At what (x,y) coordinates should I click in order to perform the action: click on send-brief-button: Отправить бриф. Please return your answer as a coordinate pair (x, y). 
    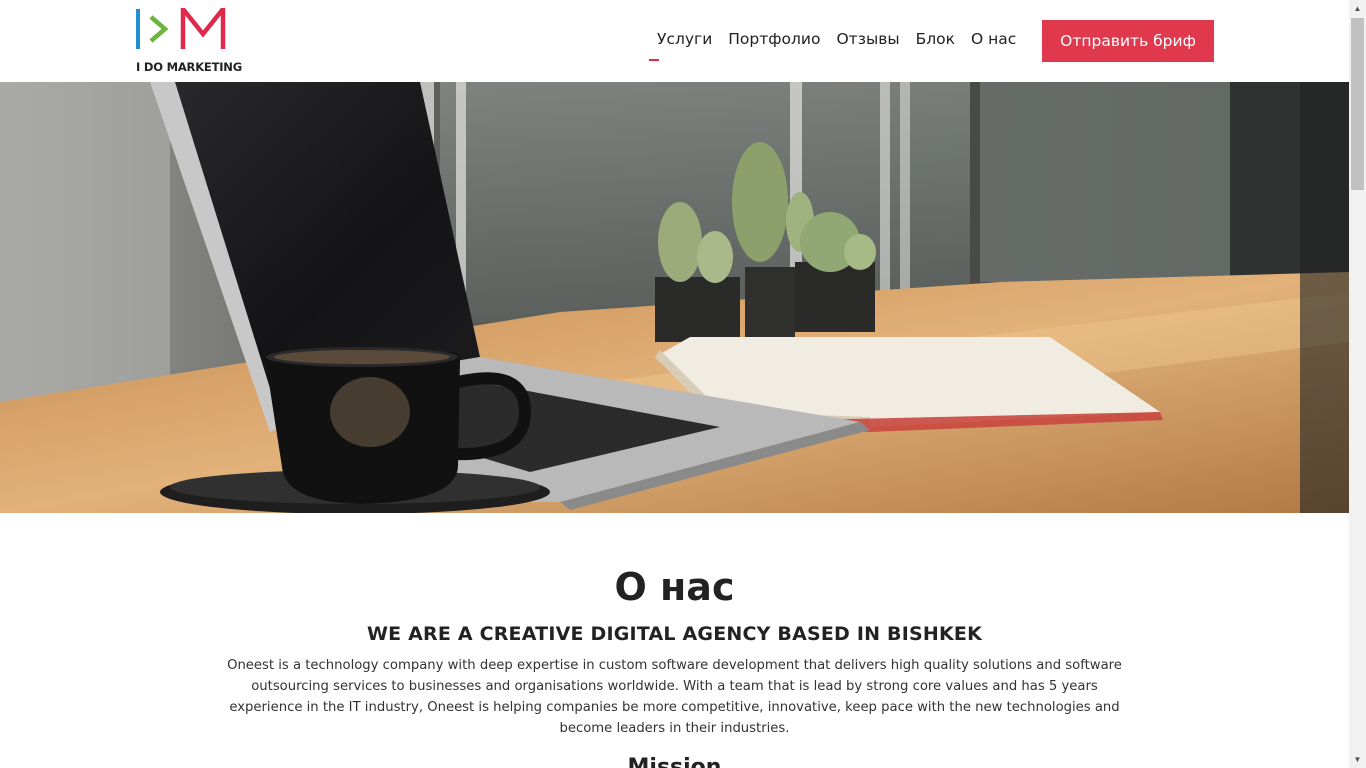
    Looking at the image, I should click on (1128, 41).